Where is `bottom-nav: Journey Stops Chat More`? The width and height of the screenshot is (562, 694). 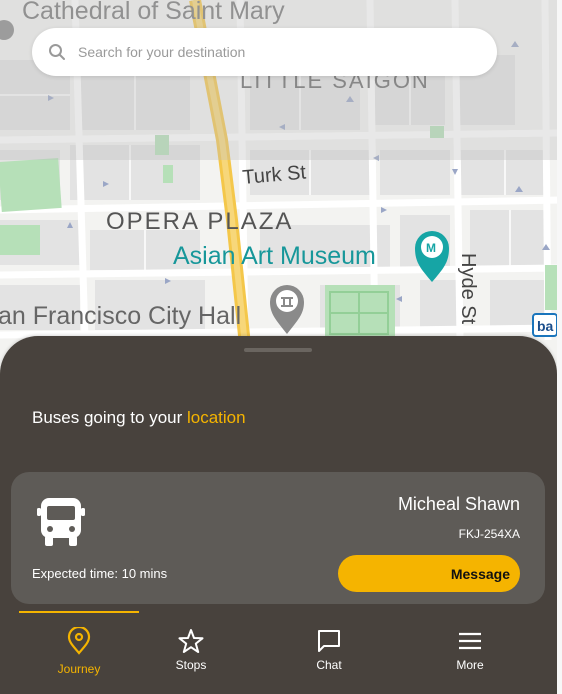 bottom-nav: Journey Stops Chat More is located at coordinates (278, 652).